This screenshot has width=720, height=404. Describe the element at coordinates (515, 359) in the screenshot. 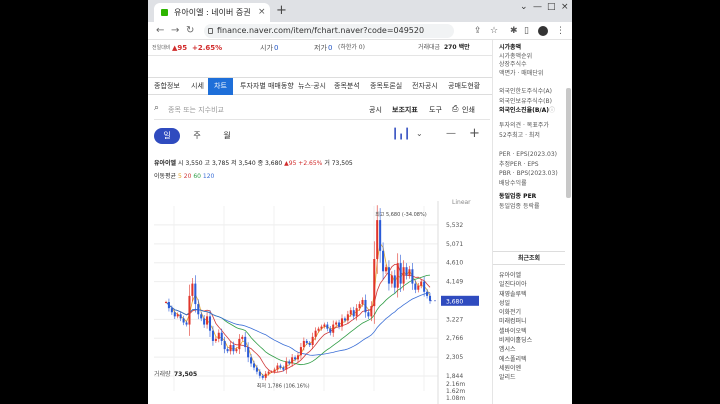

I see `recent-stock-link: 에스폴리텍` at that location.